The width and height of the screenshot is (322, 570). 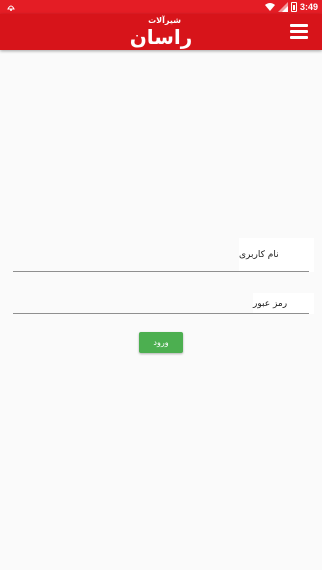 What do you see at coordinates (11, 8) in the screenshot?
I see `notification-icon` at bounding box center [11, 8].